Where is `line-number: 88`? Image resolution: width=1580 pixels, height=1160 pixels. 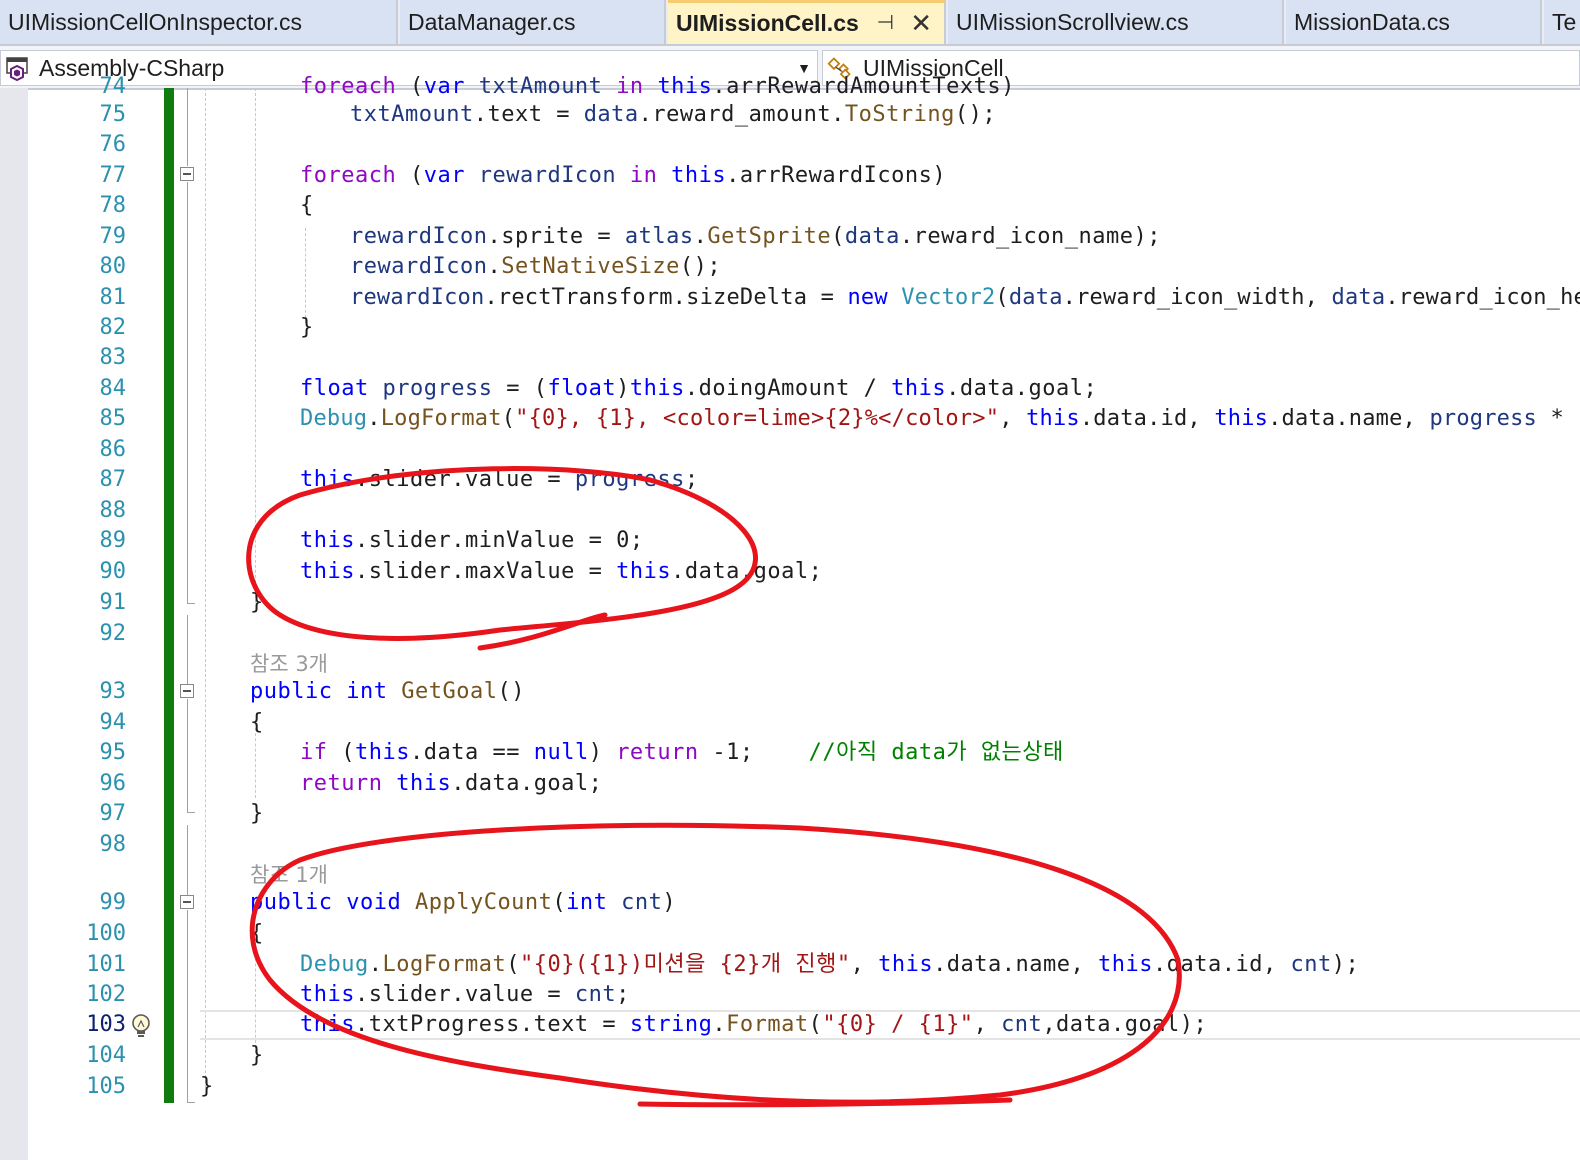
line-number: 88 is located at coordinates (113, 510).